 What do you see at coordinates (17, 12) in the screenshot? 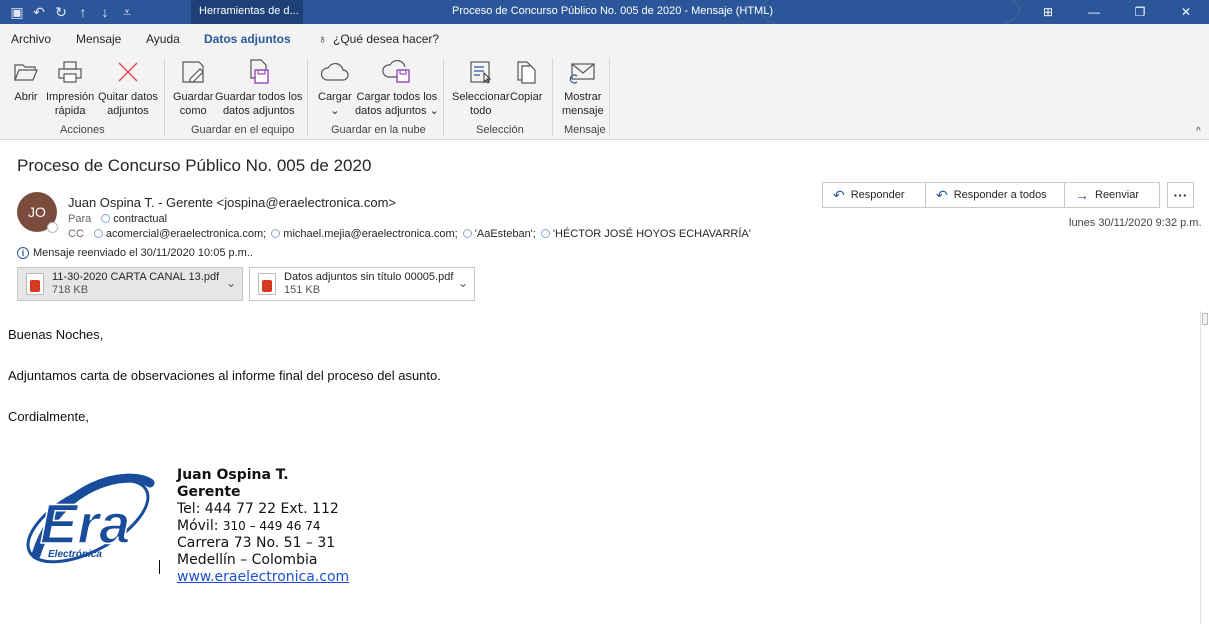
I see `save-icon: ▣` at bounding box center [17, 12].